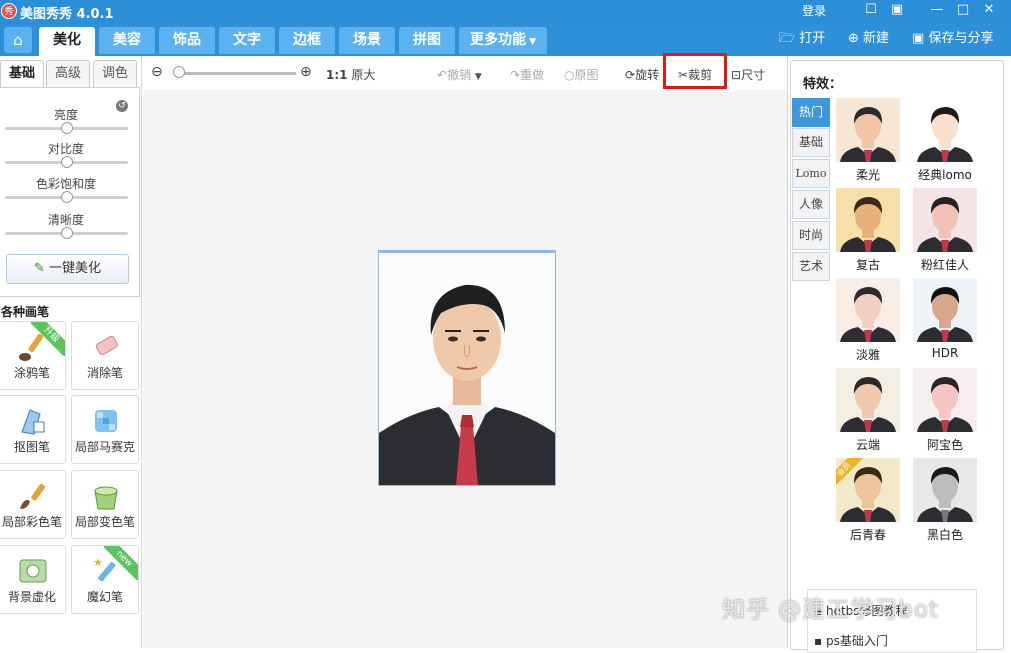 The width and height of the screenshot is (1011, 653). Describe the element at coordinates (66, 197) in the screenshot. I see `saturation-thumb` at that location.